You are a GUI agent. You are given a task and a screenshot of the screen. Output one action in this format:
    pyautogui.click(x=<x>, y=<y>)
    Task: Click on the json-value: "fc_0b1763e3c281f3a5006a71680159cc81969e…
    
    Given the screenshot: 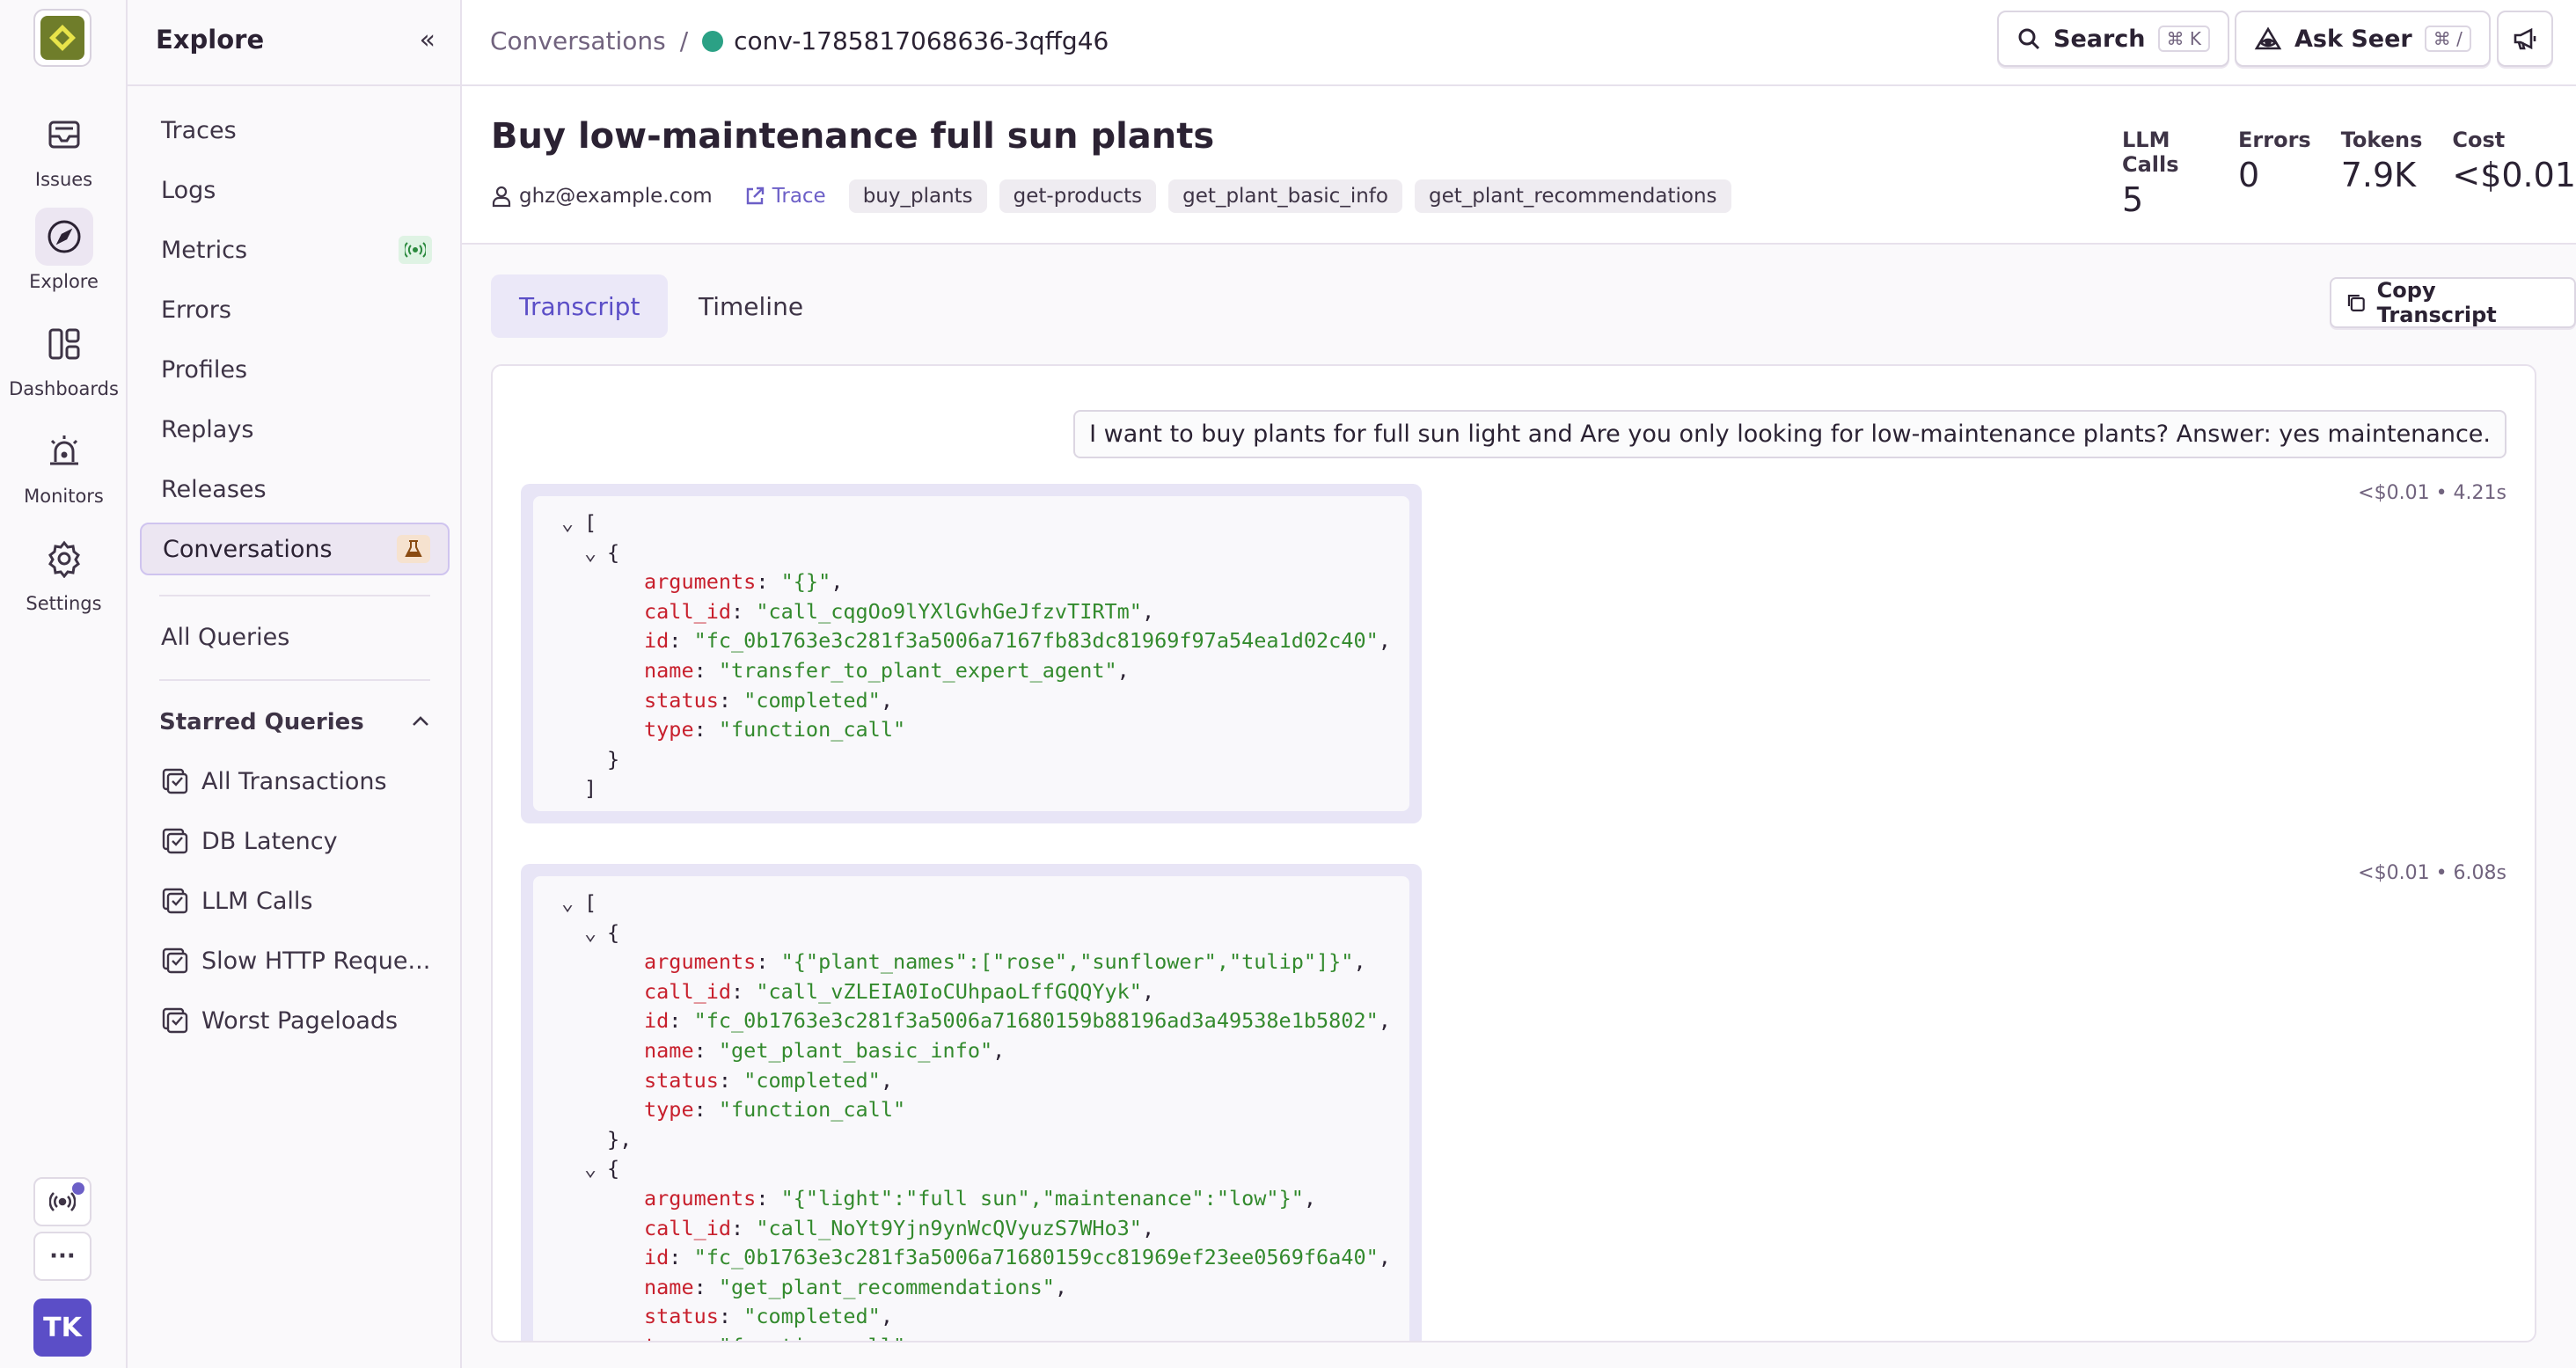 What is the action you would take?
    pyautogui.click(x=1036, y=1257)
    